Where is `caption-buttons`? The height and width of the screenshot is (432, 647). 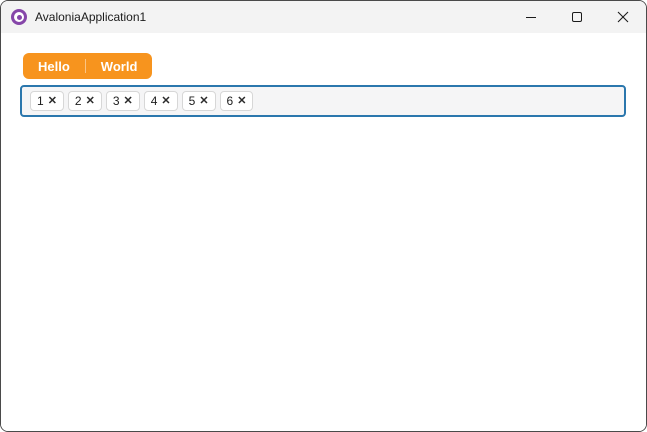 caption-buttons is located at coordinates (577, 17).